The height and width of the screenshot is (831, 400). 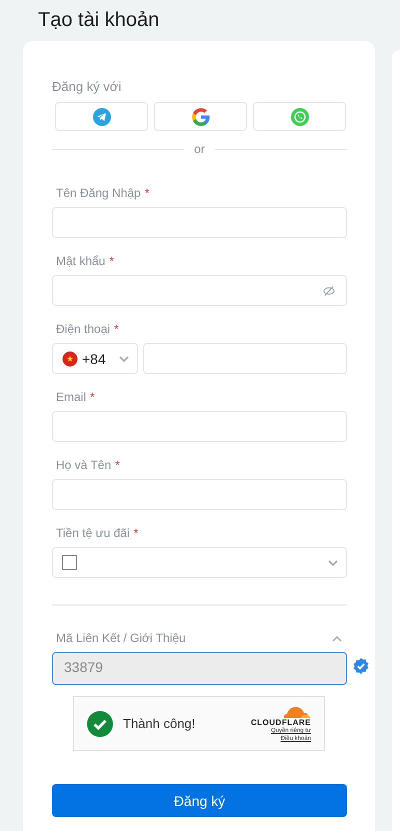 I want to click on country-code-select: +84, so click(x=95, y=358).